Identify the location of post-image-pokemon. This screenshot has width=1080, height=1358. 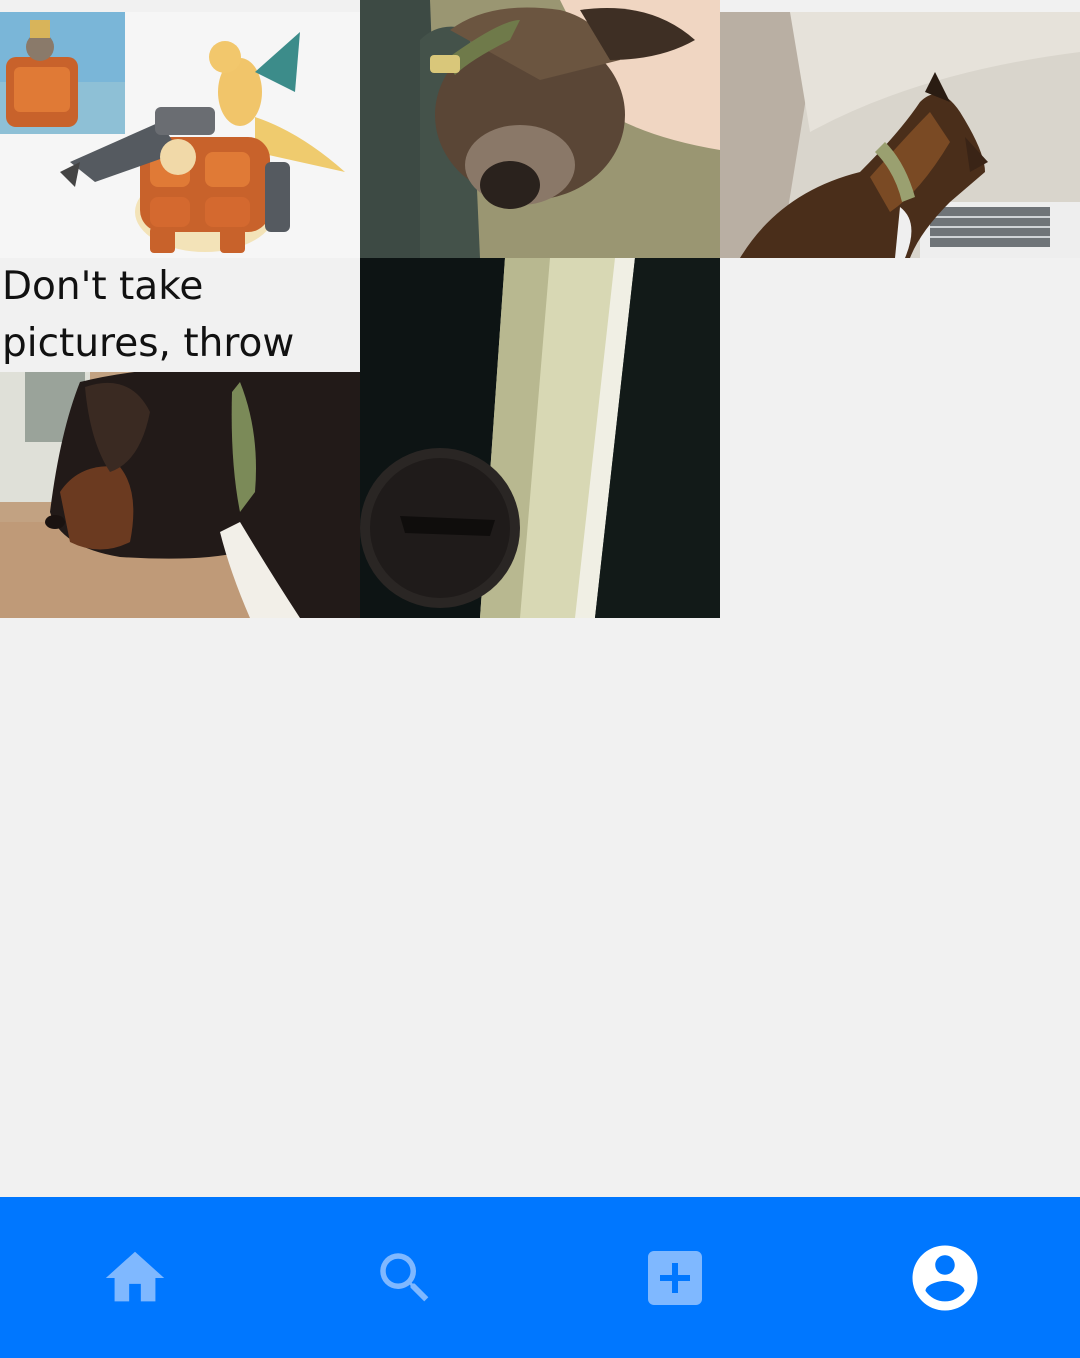
(180, 135).